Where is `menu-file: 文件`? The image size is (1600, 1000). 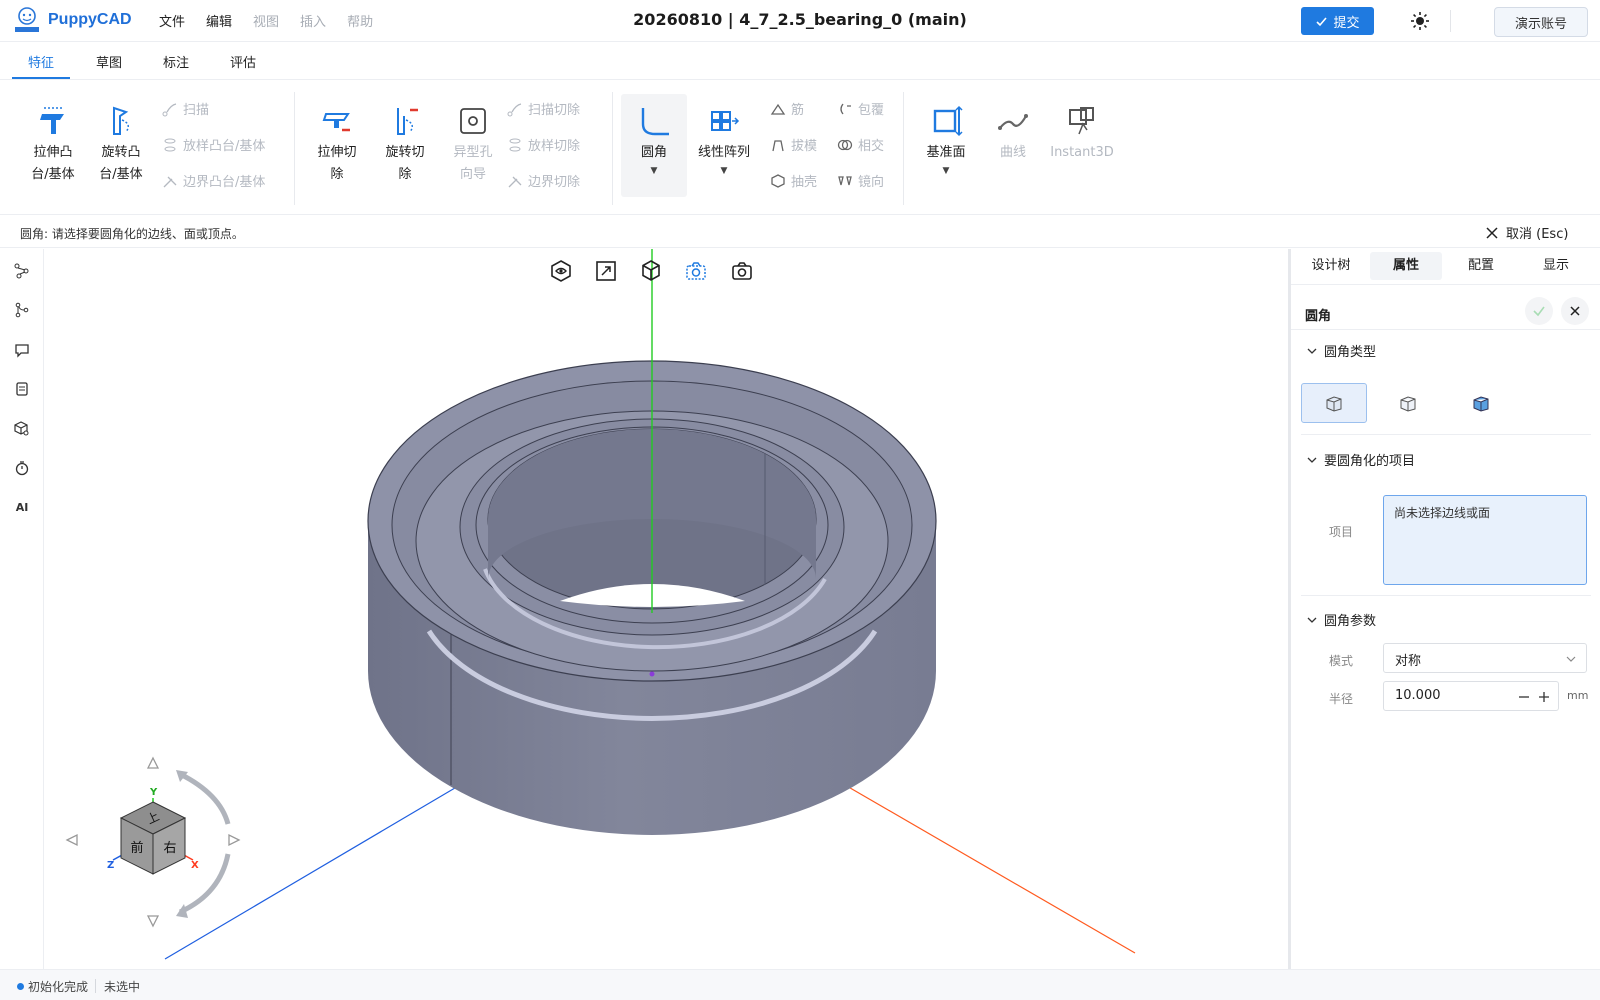
menu-file: 文件 is located at coordinates (172, 20).